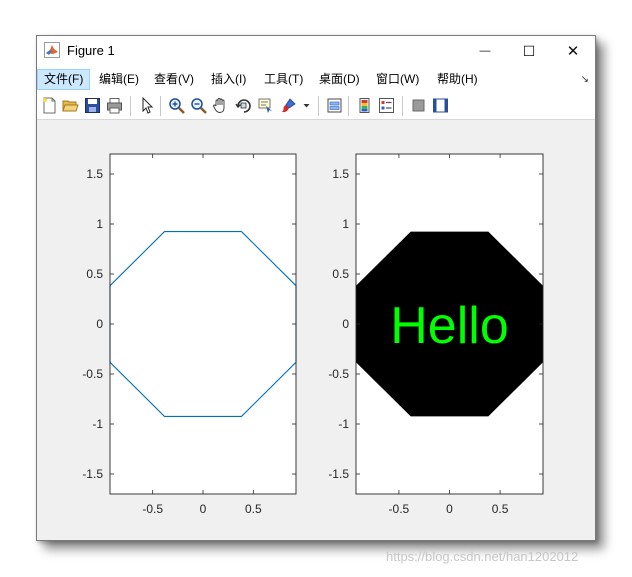 This screenshot has width=632, height=577. What do you see at coordinates (198, 105) in the screenshot?
I see `zoom-out-icon` at bounding box center [198, 105].